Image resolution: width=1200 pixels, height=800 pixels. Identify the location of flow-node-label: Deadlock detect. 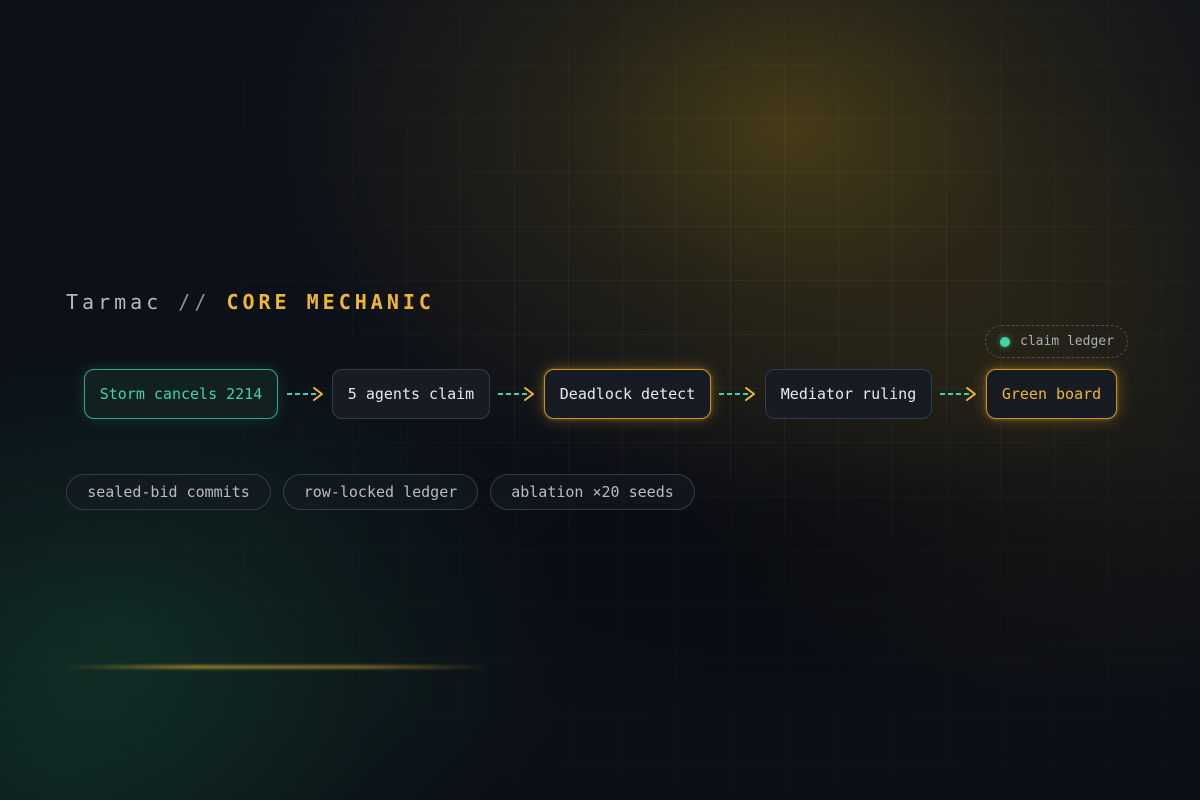
(627, 394).